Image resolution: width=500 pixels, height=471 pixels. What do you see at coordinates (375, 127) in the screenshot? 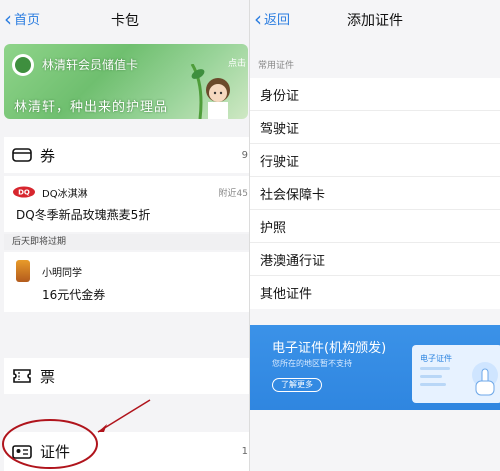
I see `id-item-driver-license: 驾驶证` at bounding box center [375, 127].